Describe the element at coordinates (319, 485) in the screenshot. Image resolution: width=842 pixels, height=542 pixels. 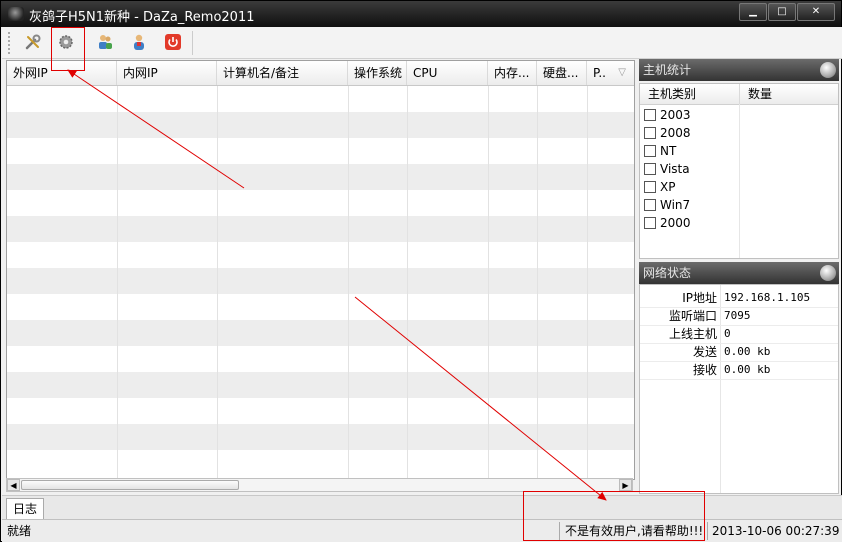
I see `horizontal-scrollbar: ◀ ▶` at that location.